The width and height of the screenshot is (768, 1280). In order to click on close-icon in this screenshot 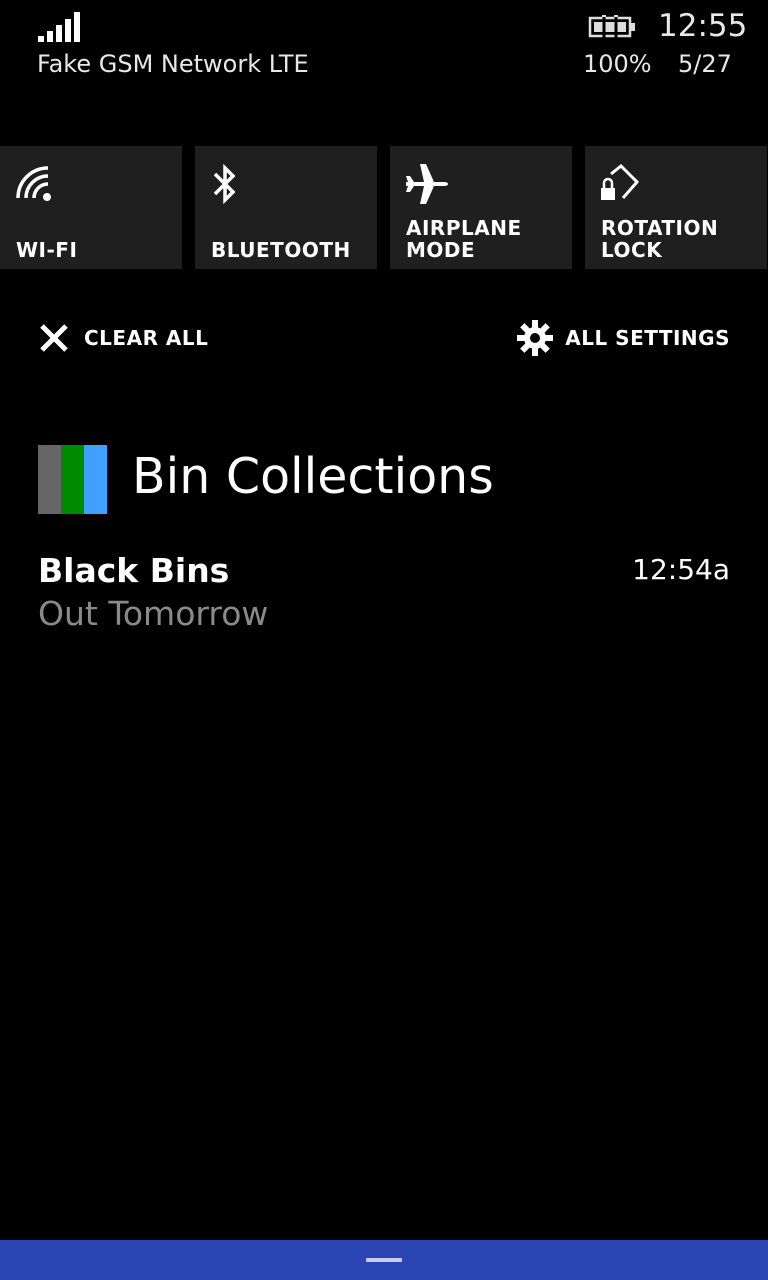, I will do `click(54, 338)`.